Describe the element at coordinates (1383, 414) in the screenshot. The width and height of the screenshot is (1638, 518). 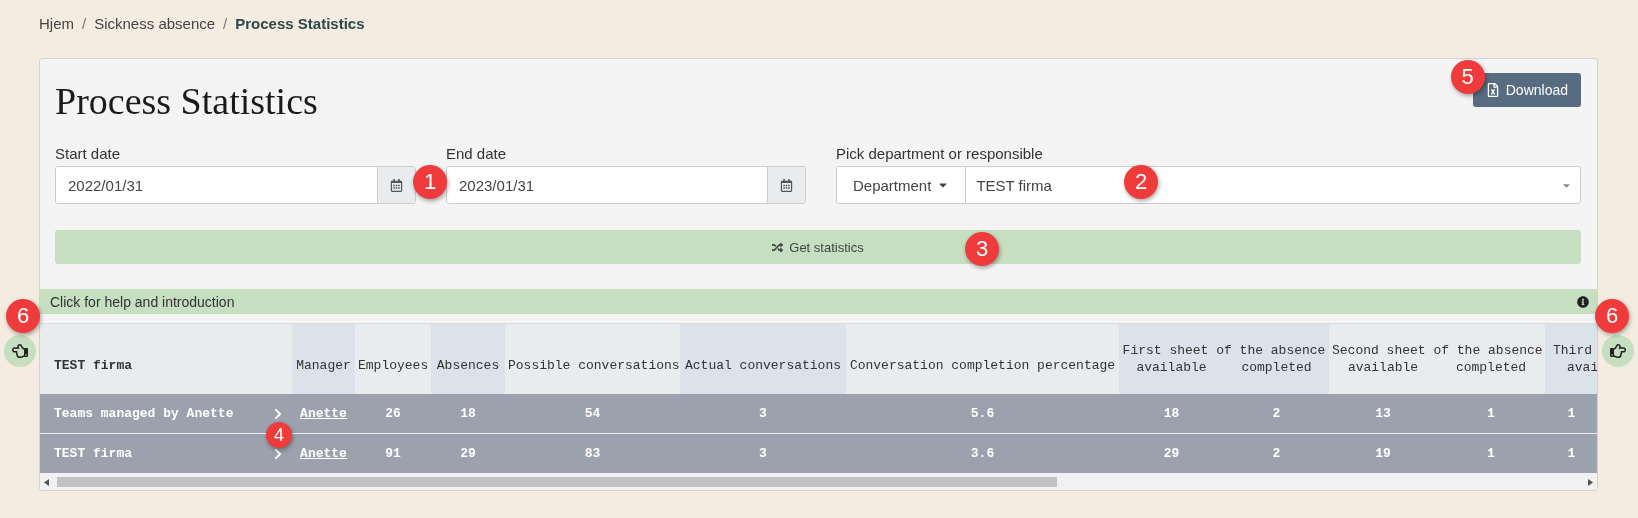
I see `table-cell: 13` at that location.